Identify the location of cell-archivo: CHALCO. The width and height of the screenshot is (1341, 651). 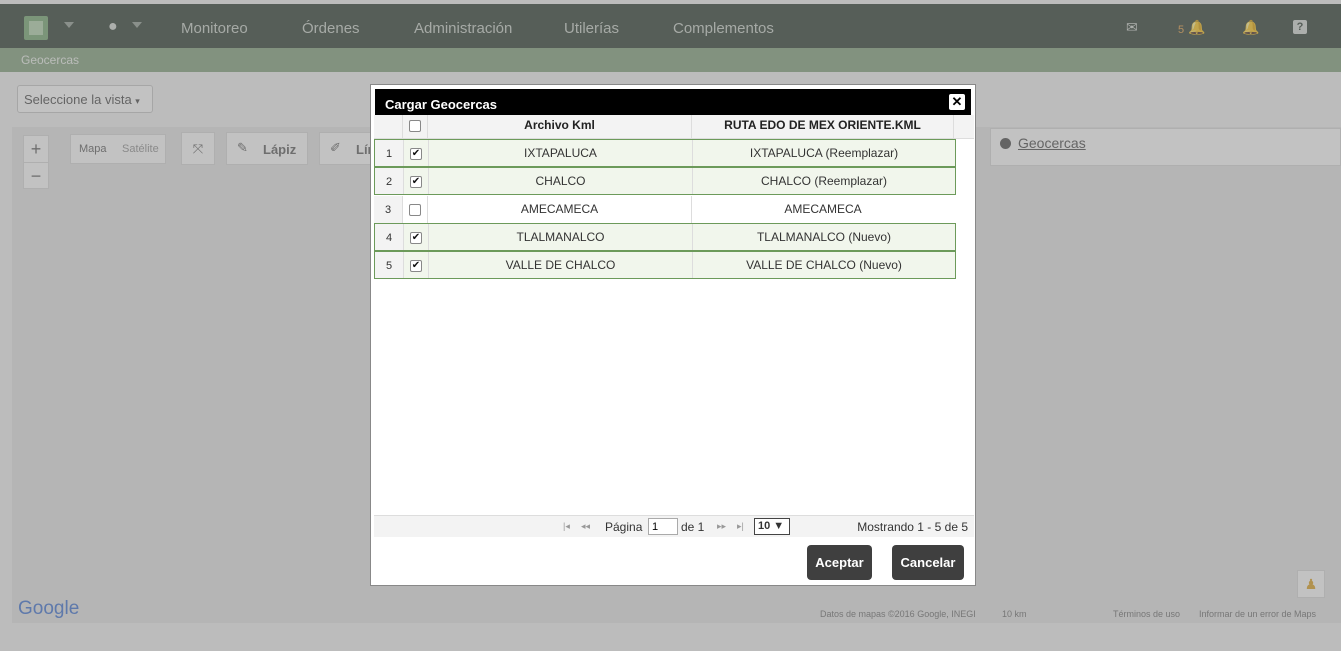
(561, 181).